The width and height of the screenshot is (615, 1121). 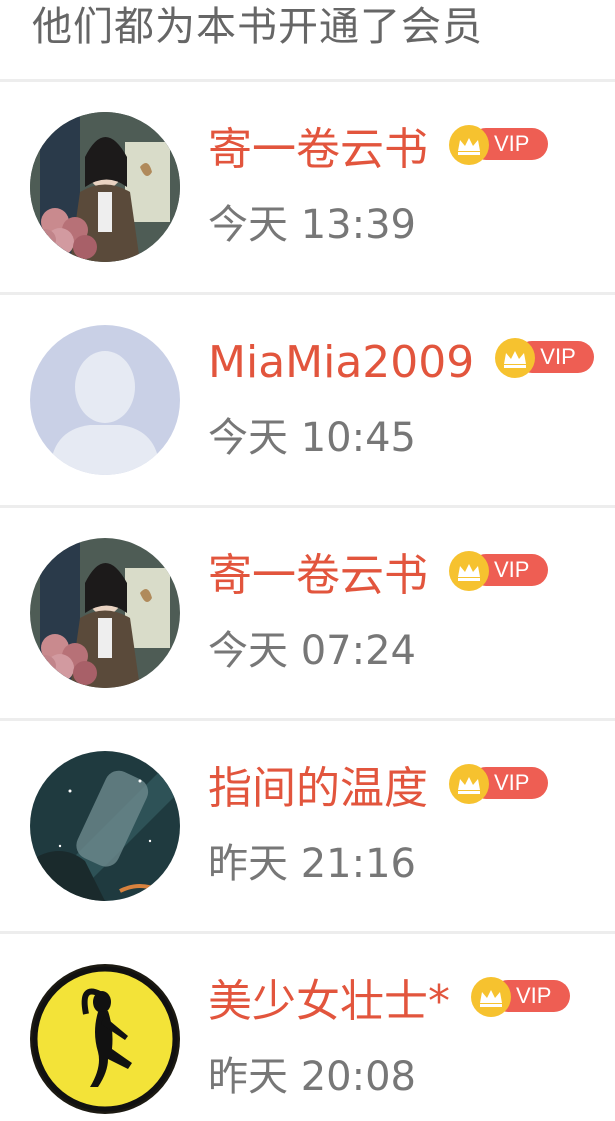 What do you see at coordinates (312, 225) in the screenshot?
I see `member-join-time: 今天 13:39` at bounding box center [312, 225].